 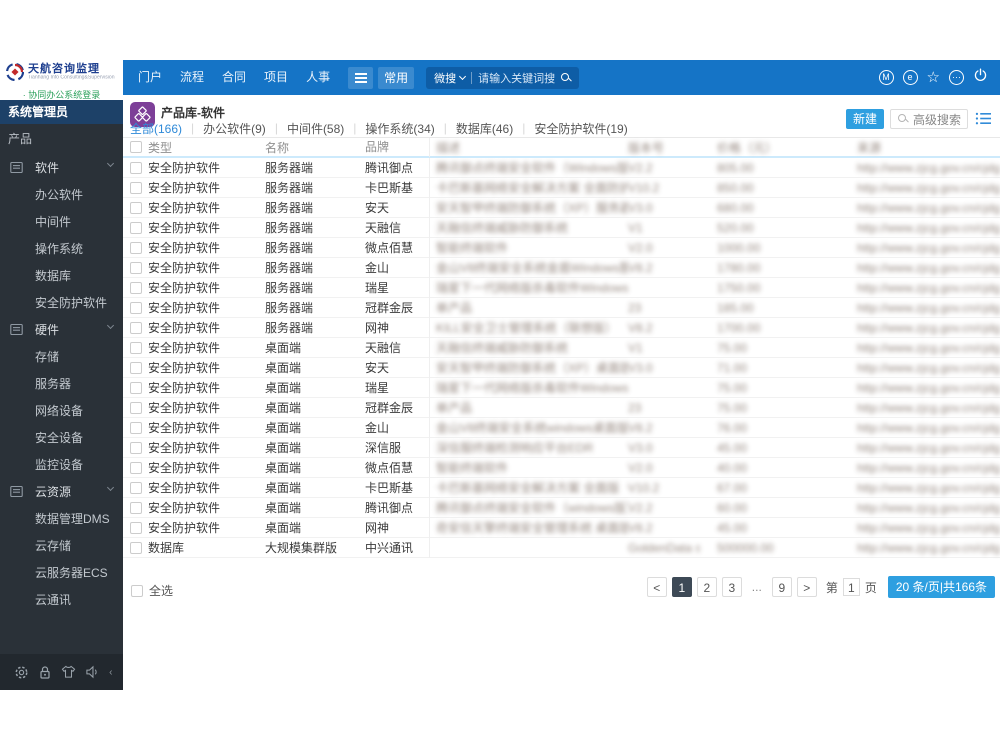 What do you see at coordinates (570, 128) in the screenshot?
I see `category-tab: 安全防护软件(19)` at bounding box center [570, 128].